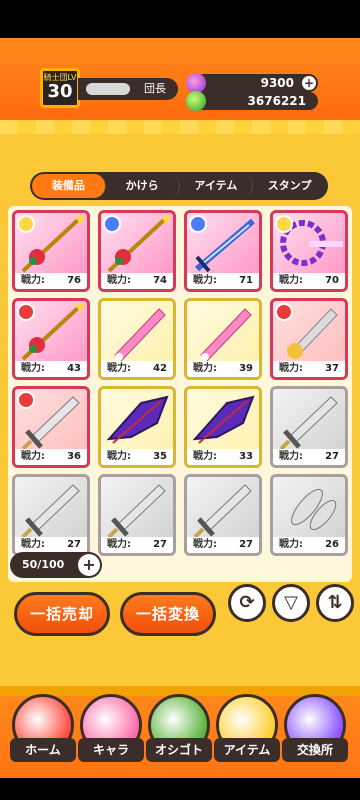  I want to click on refresh-icon: ⟳, so click(247, 602).